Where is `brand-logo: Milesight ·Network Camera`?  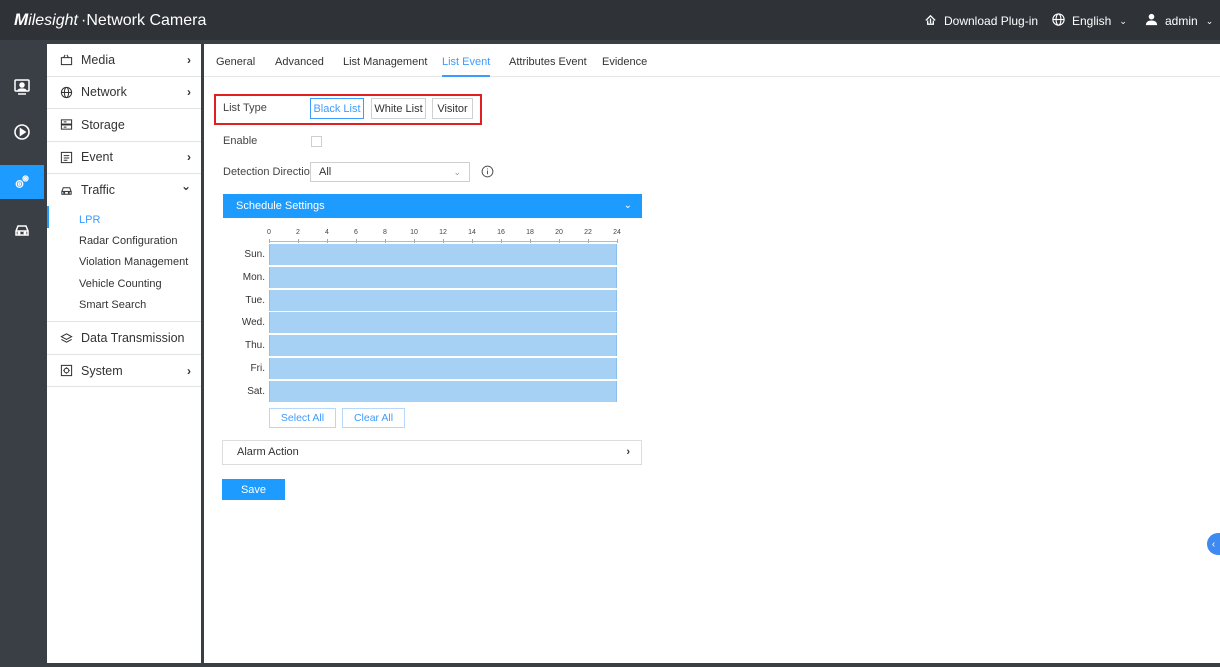
brand-logo: Milesight ·Network Camera is located at coordinates (110, 20).